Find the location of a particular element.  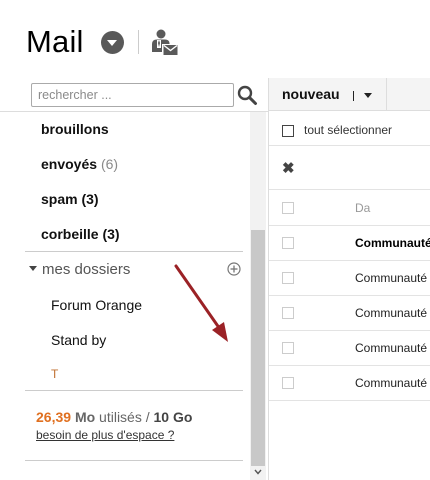

storage-usage: 26,39 Mo utilisés / 10 Go is located at coordinates (114, 417).